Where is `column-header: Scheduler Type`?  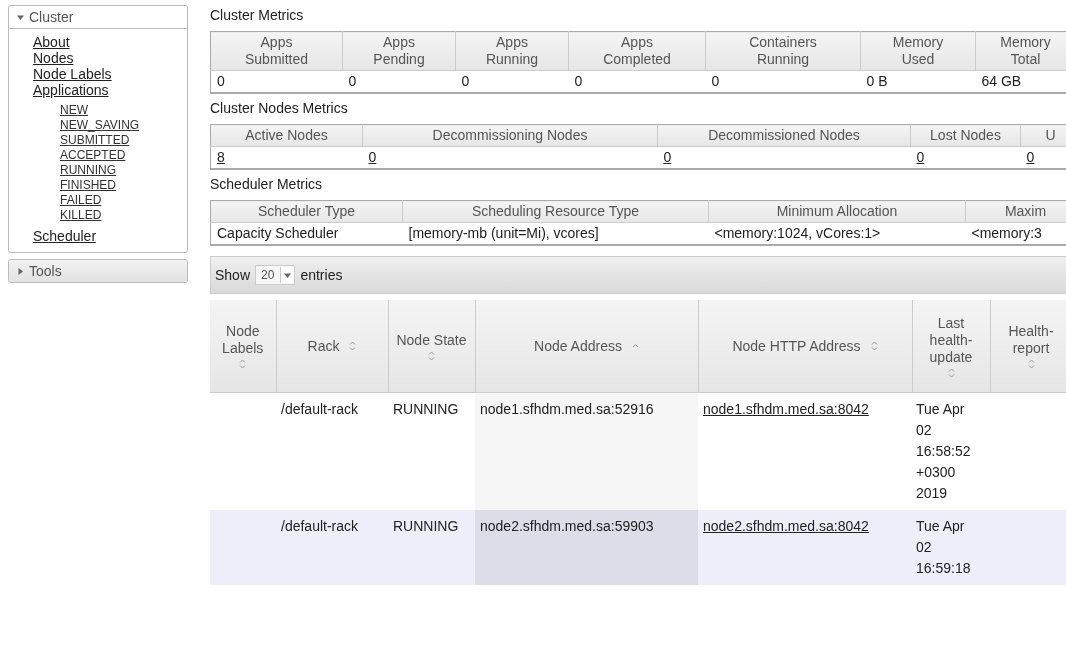 column-header: Scheduler Type is located at coordinates (306, 211).